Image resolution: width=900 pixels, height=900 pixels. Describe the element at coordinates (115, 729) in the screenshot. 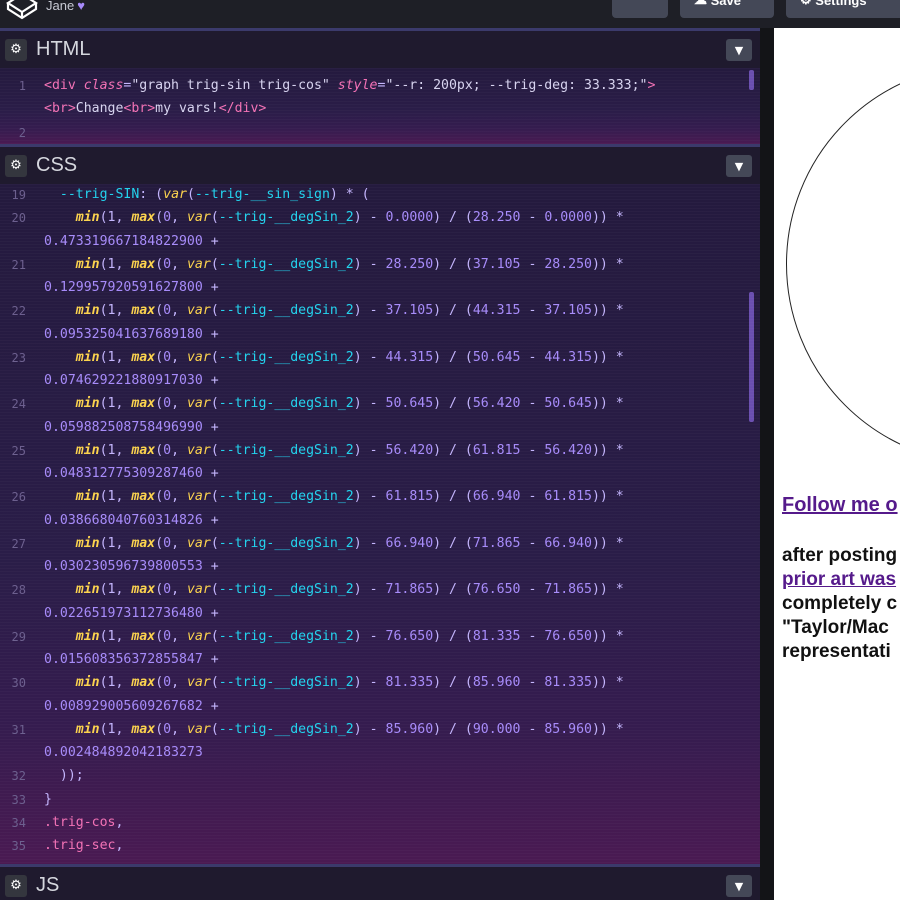

I see `code-token: (1,` at that location.